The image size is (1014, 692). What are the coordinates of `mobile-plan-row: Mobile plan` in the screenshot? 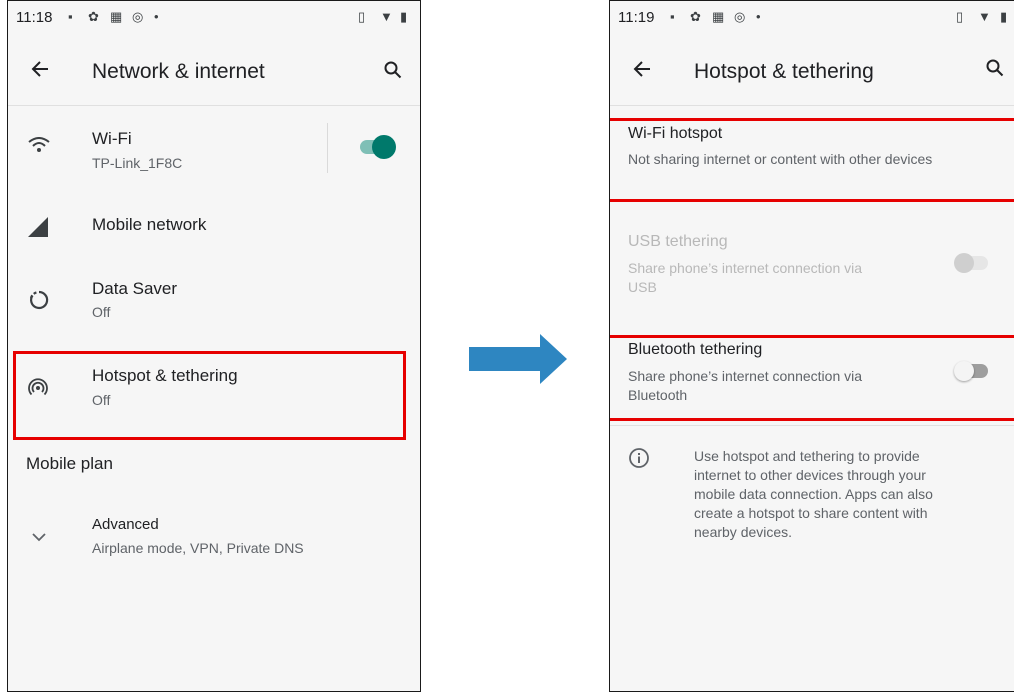 It's located at (214, 469).